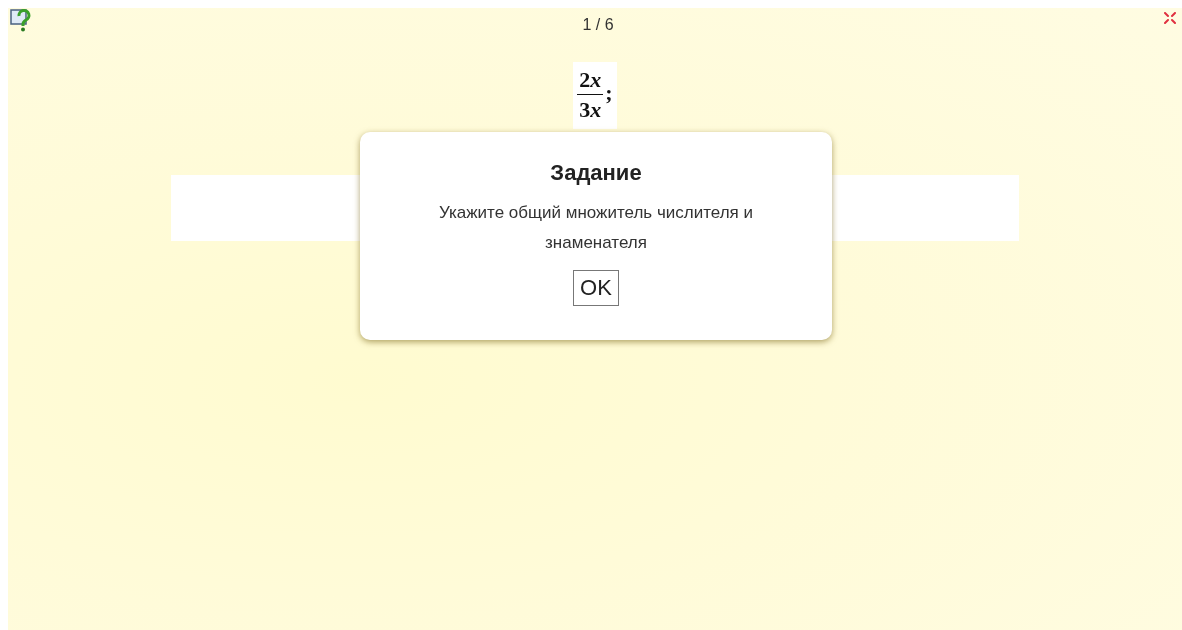 The height and width of the screenshot is (630, 1182). Describe the element at coordinates (598, 25) in the screenshot. I see `page-counter: 1 / 6` at that location.